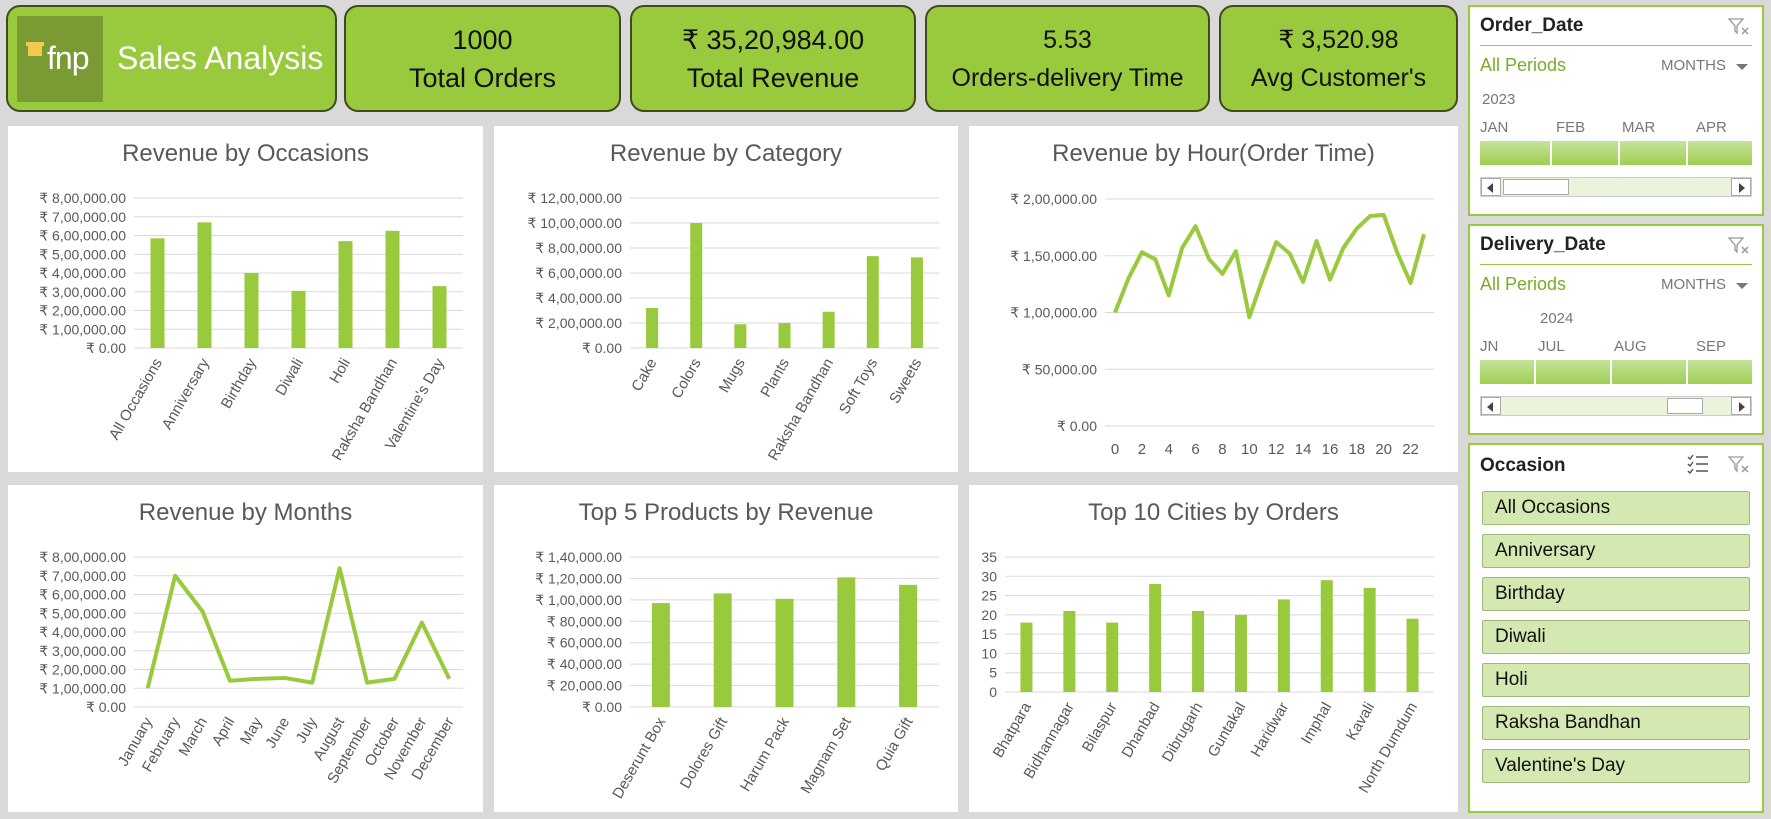  I want to click on x-tick-label: 0, so click(1115, 449).